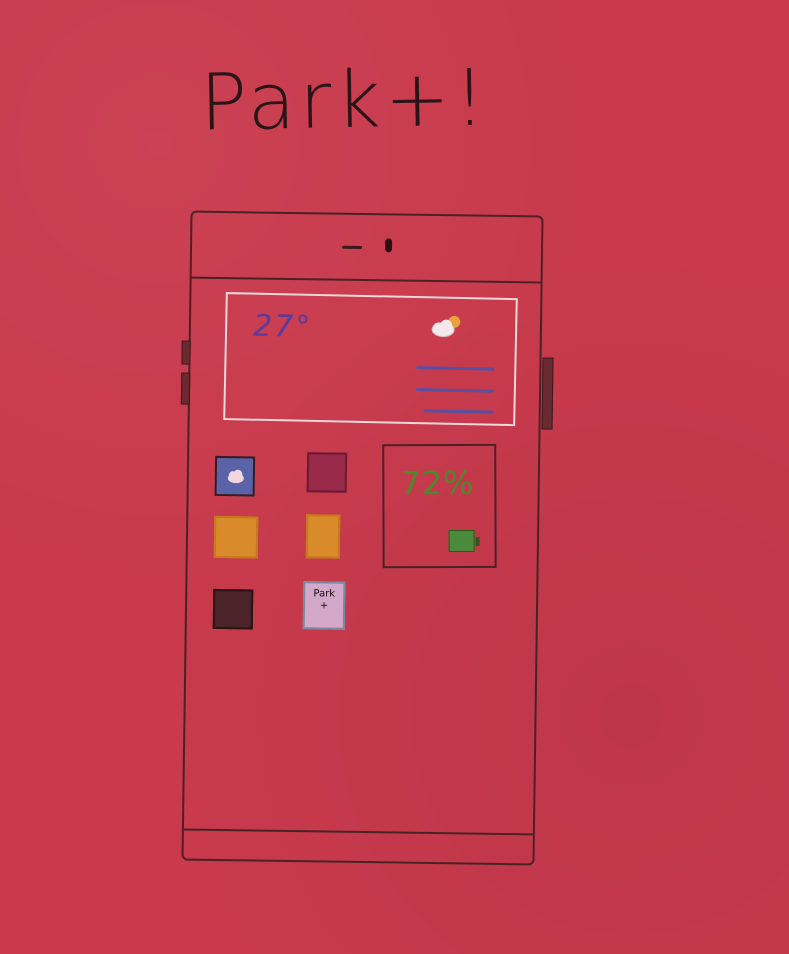  What do you see at coordinates (327, 472) in the screenshot?
I see `app-icon-maroon` at bounding box center [327, 472].